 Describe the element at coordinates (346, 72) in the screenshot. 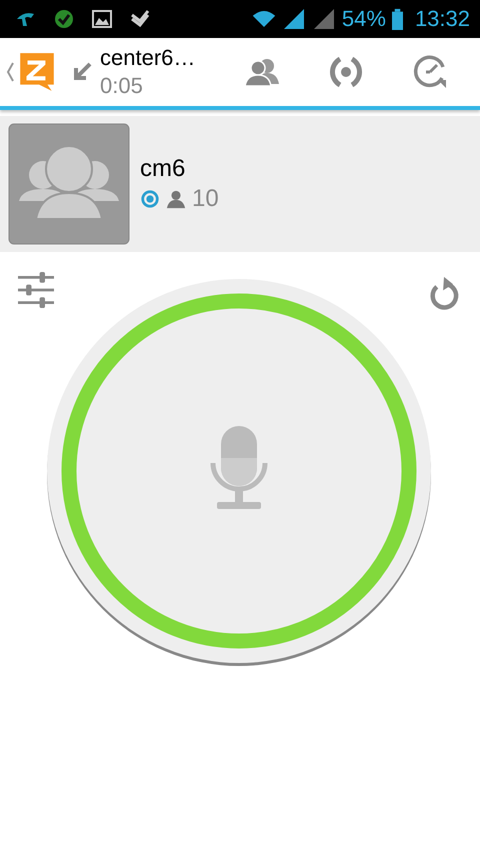

I see `broadcast-icon` at that location.